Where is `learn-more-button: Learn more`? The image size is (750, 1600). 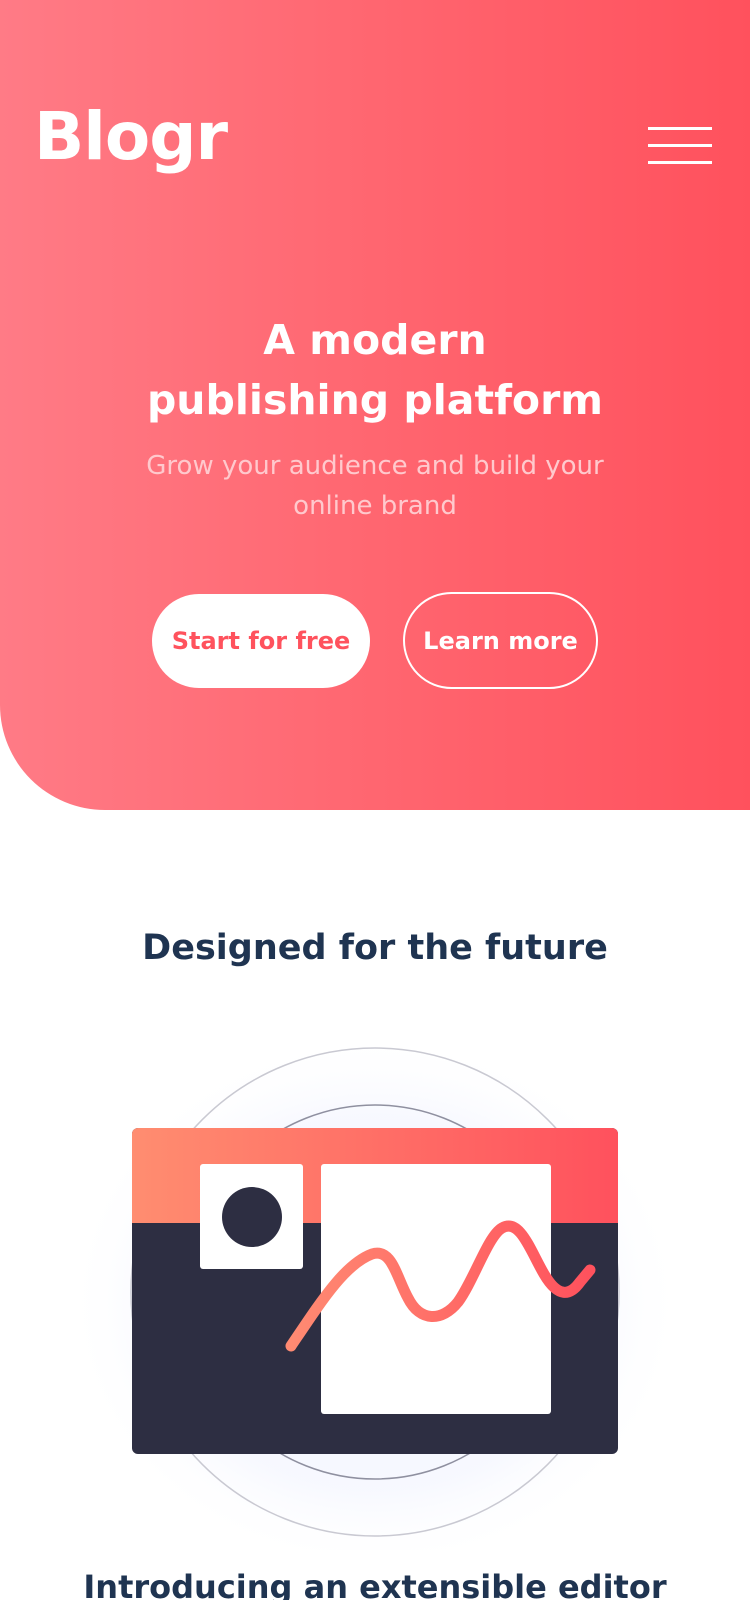
learn-more-button: Learn more is located at coordinates (500, 640).